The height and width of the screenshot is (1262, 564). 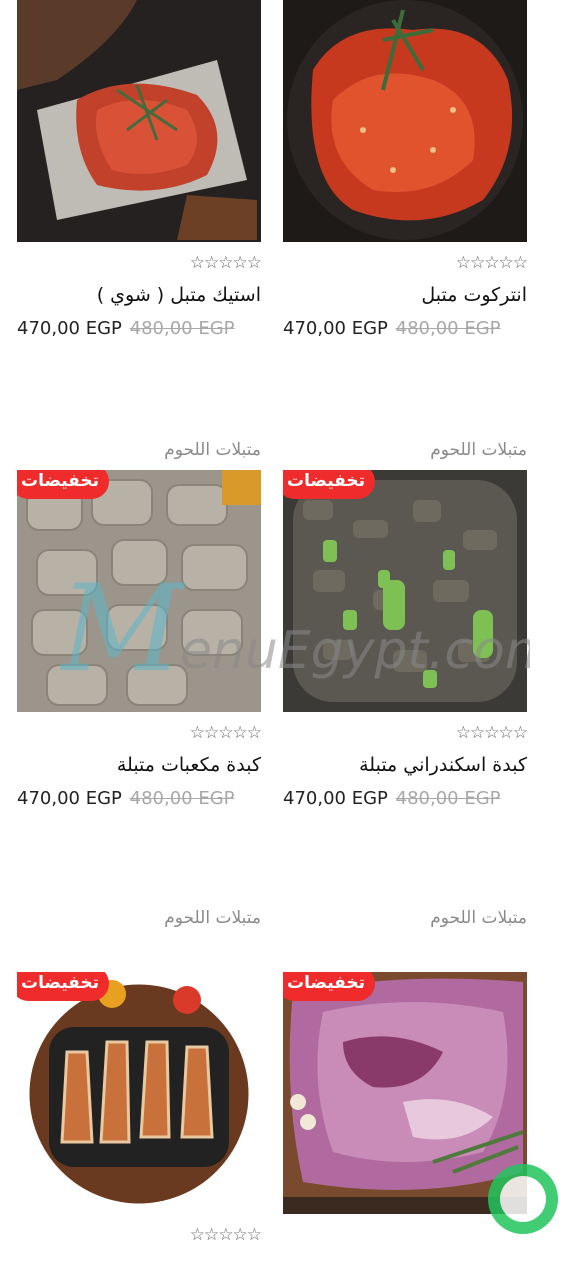 What do you see at coordinates (405, 295) in the screenshot?
I see `product-name: انتركوت متبل` at bounding box center [405, 295].